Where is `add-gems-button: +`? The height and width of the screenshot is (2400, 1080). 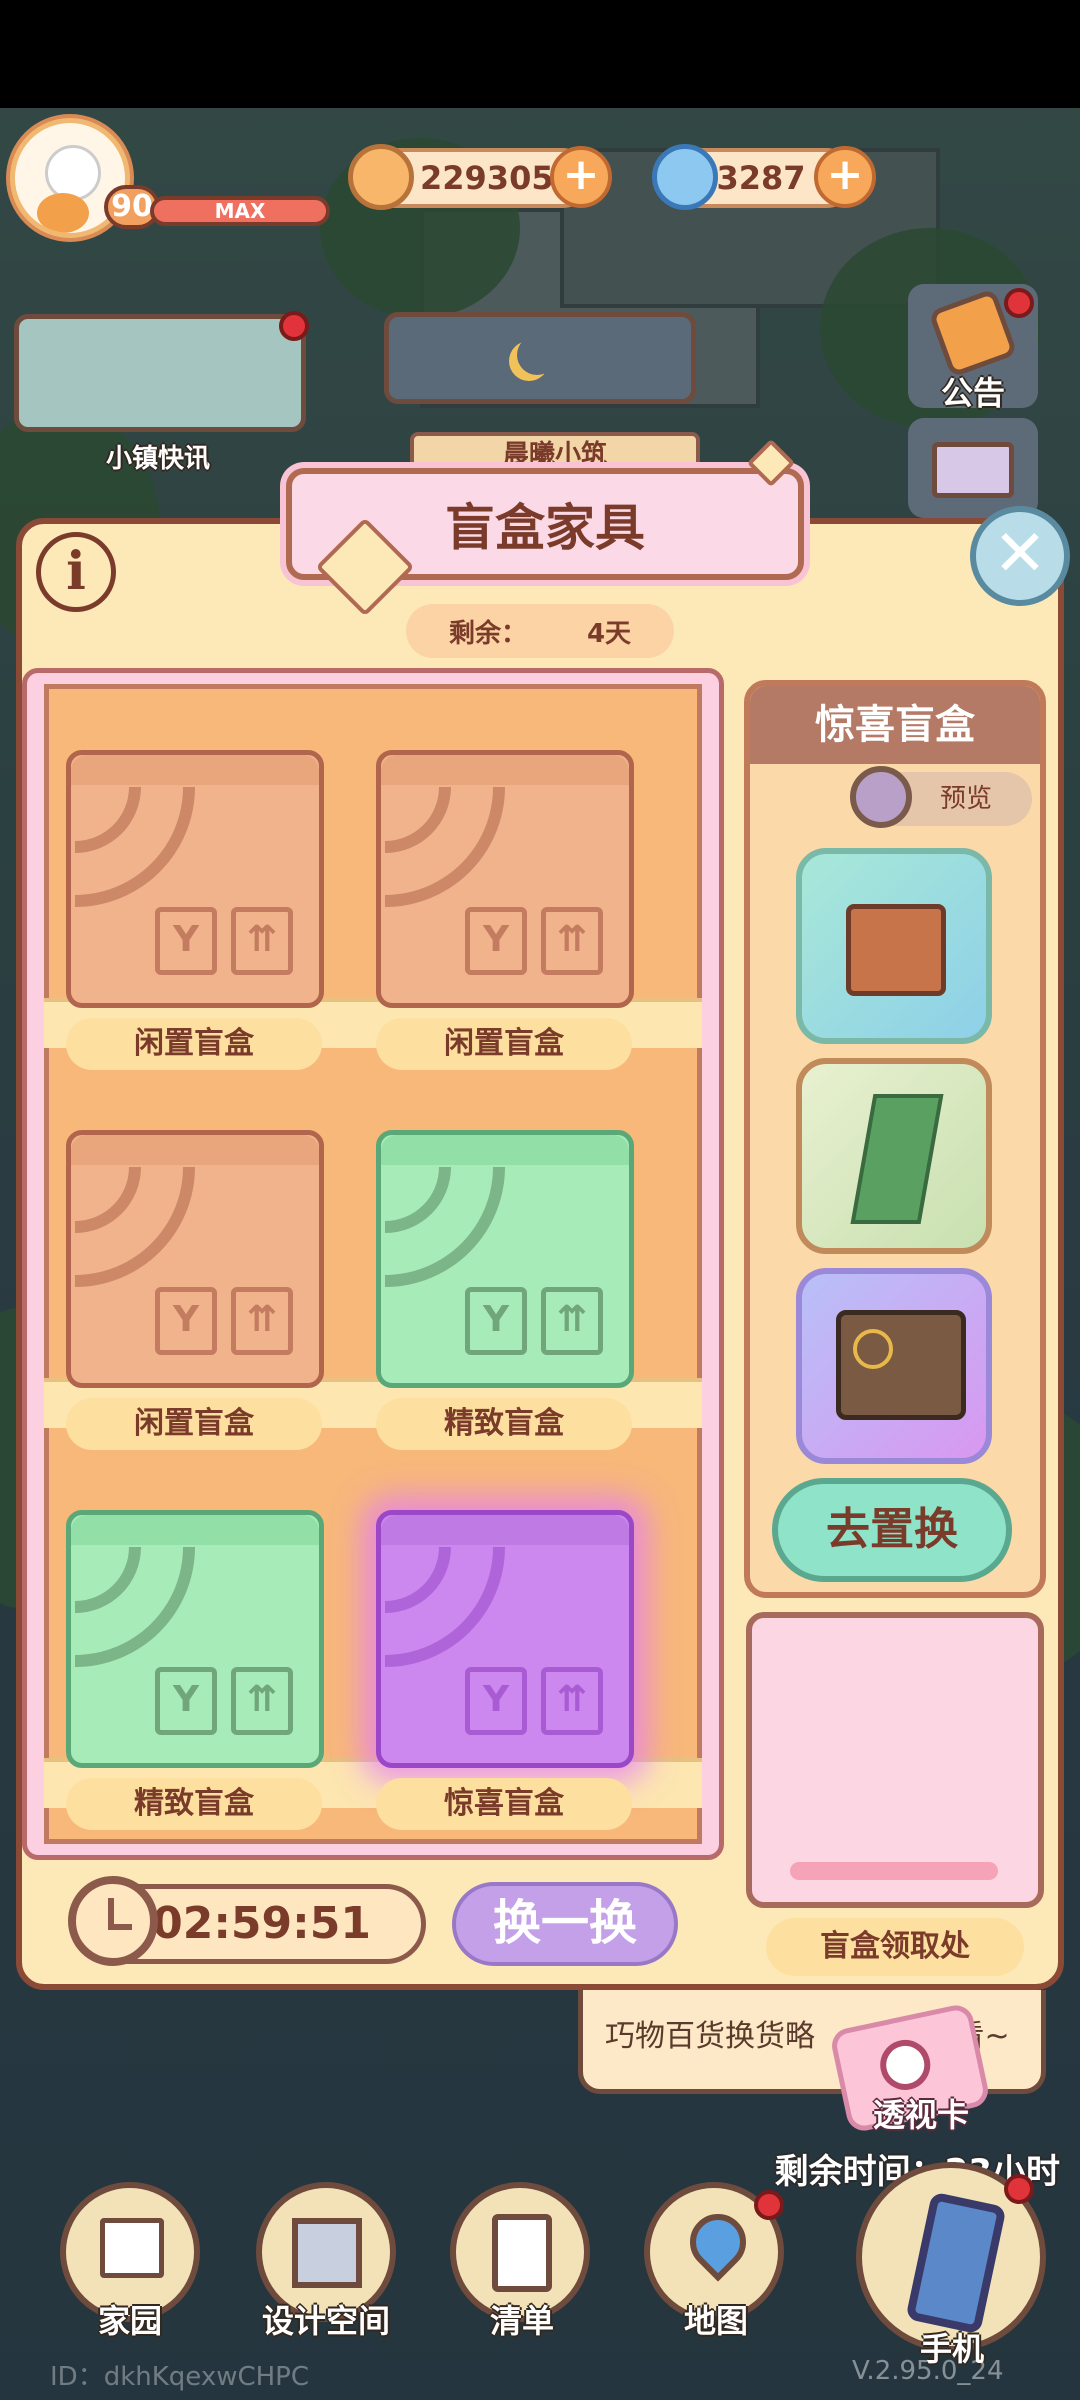
add-gems-button: + is located at coordinates (845, 177).